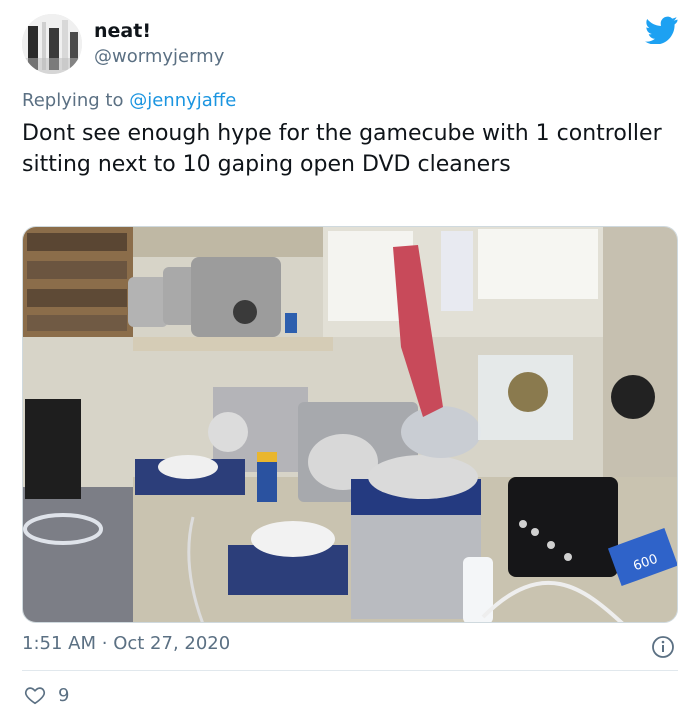 This screenshot has width=700, height=725. Describe the element at coordinates (182, 100) in the screenshot. I see `reply-to-link: @jennyjaffe` at that location.